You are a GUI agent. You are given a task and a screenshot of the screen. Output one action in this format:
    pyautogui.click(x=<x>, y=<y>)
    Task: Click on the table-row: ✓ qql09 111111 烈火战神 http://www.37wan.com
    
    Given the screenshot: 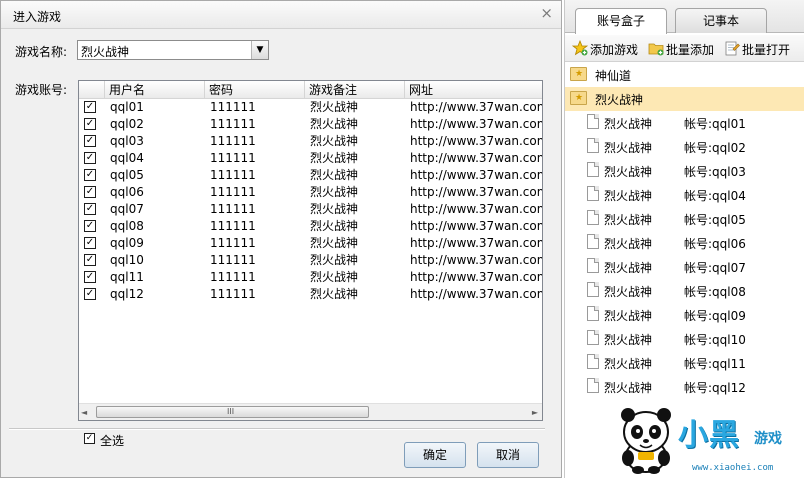 What is the action you would take?
    pyautogui.click(x=310, y=243)
    